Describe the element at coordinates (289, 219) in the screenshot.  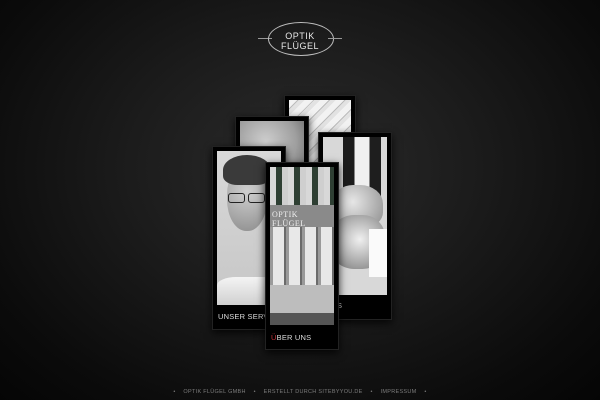
I see `store-sign-text: OPTIK FLÜGEL` at that location.